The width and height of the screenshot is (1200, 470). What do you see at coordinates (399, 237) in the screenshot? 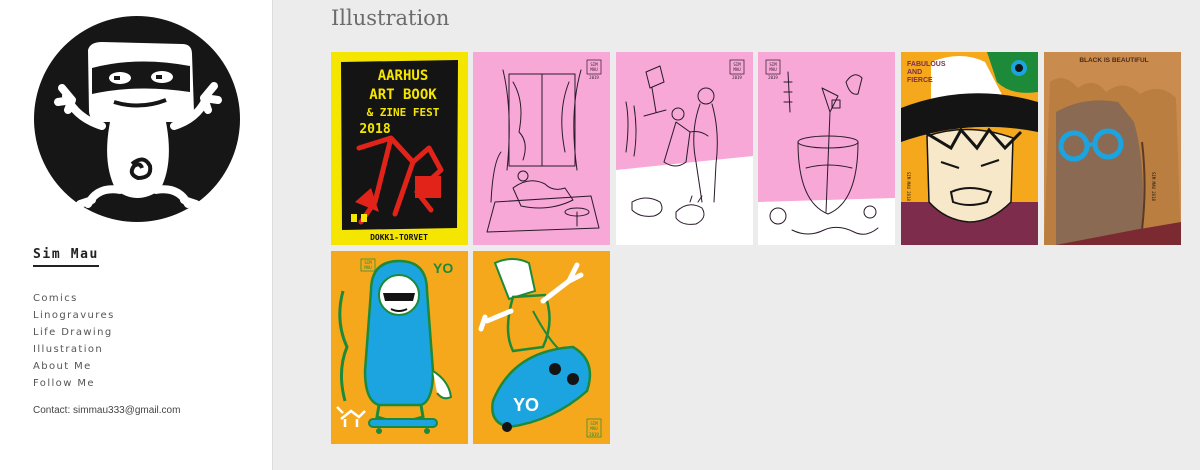
I see `poster-footer: DOKK1-TORVET` at bounding box center [399, 237].